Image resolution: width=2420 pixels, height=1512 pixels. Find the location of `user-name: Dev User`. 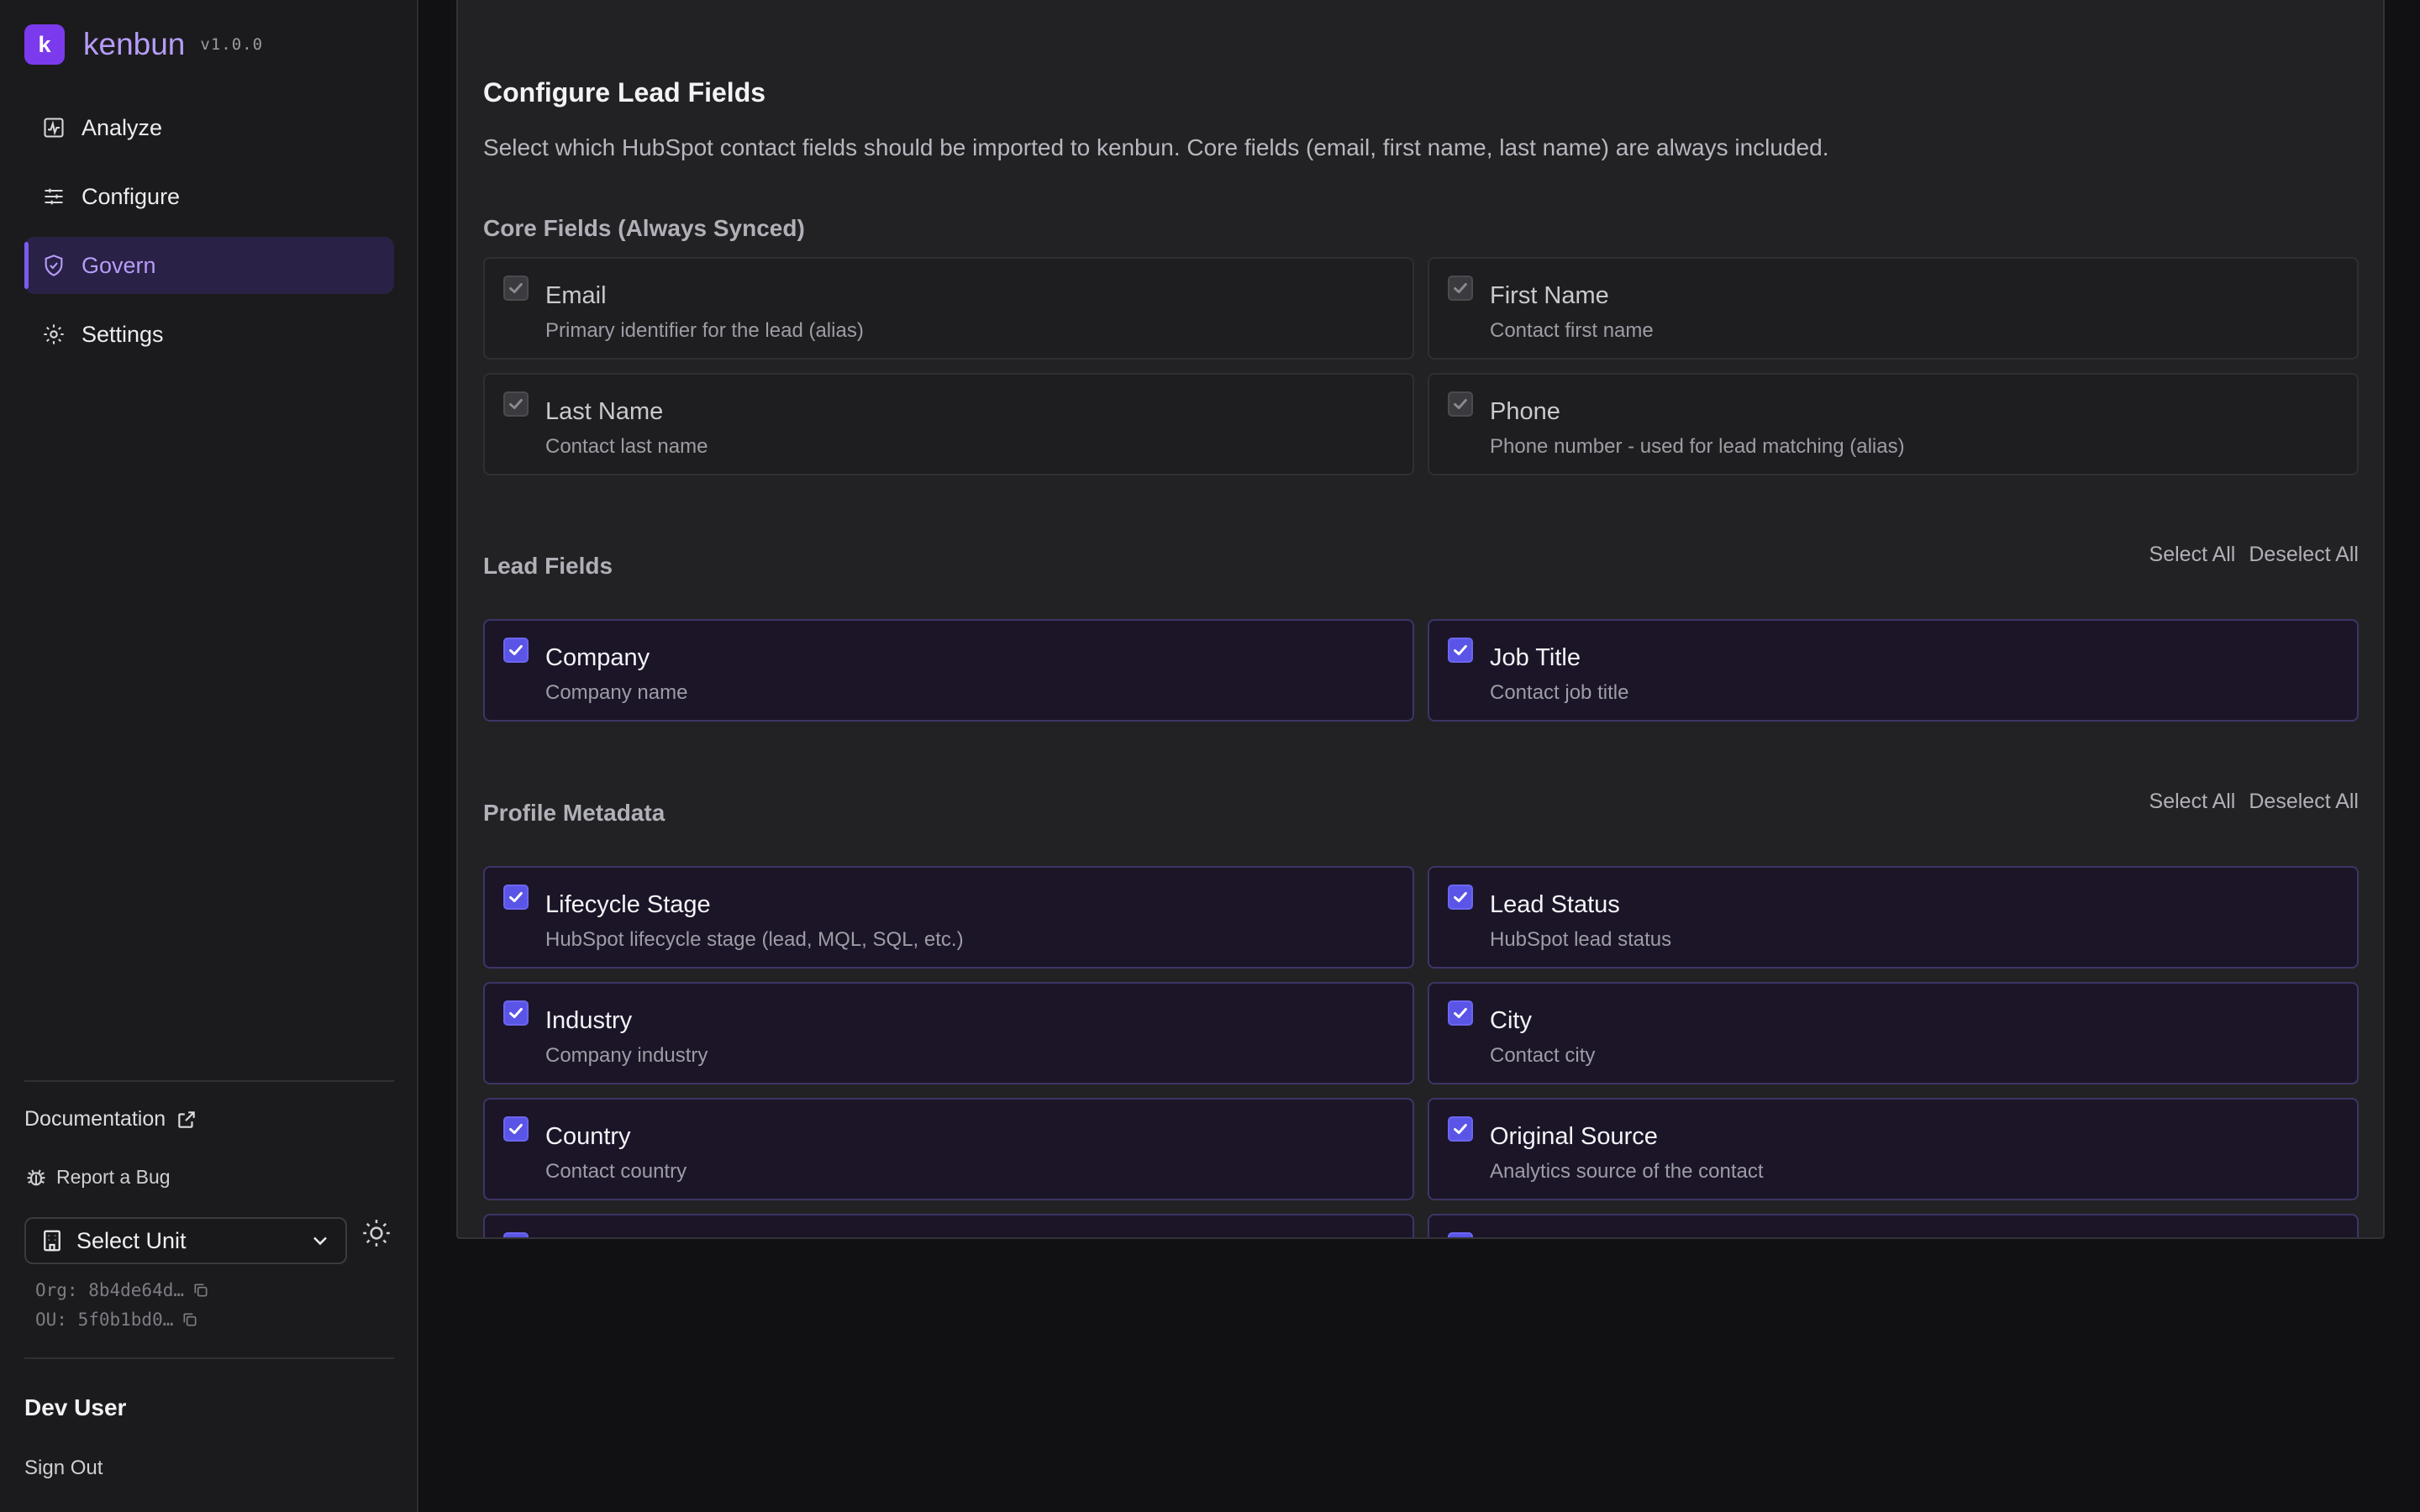

user-name: Dev User is located at coordinates (75, 1407).